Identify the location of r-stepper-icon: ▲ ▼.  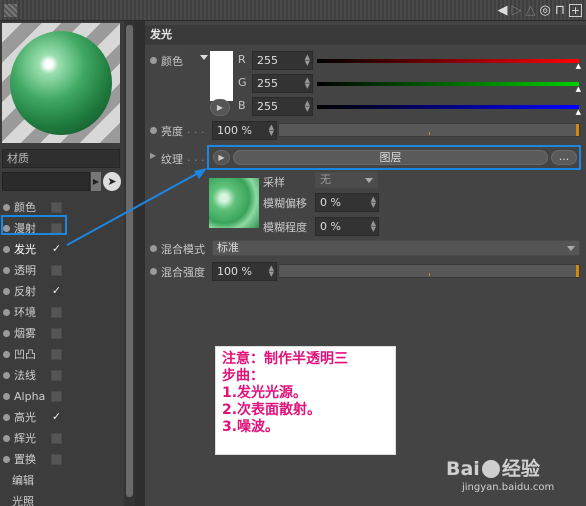
(307, 60).